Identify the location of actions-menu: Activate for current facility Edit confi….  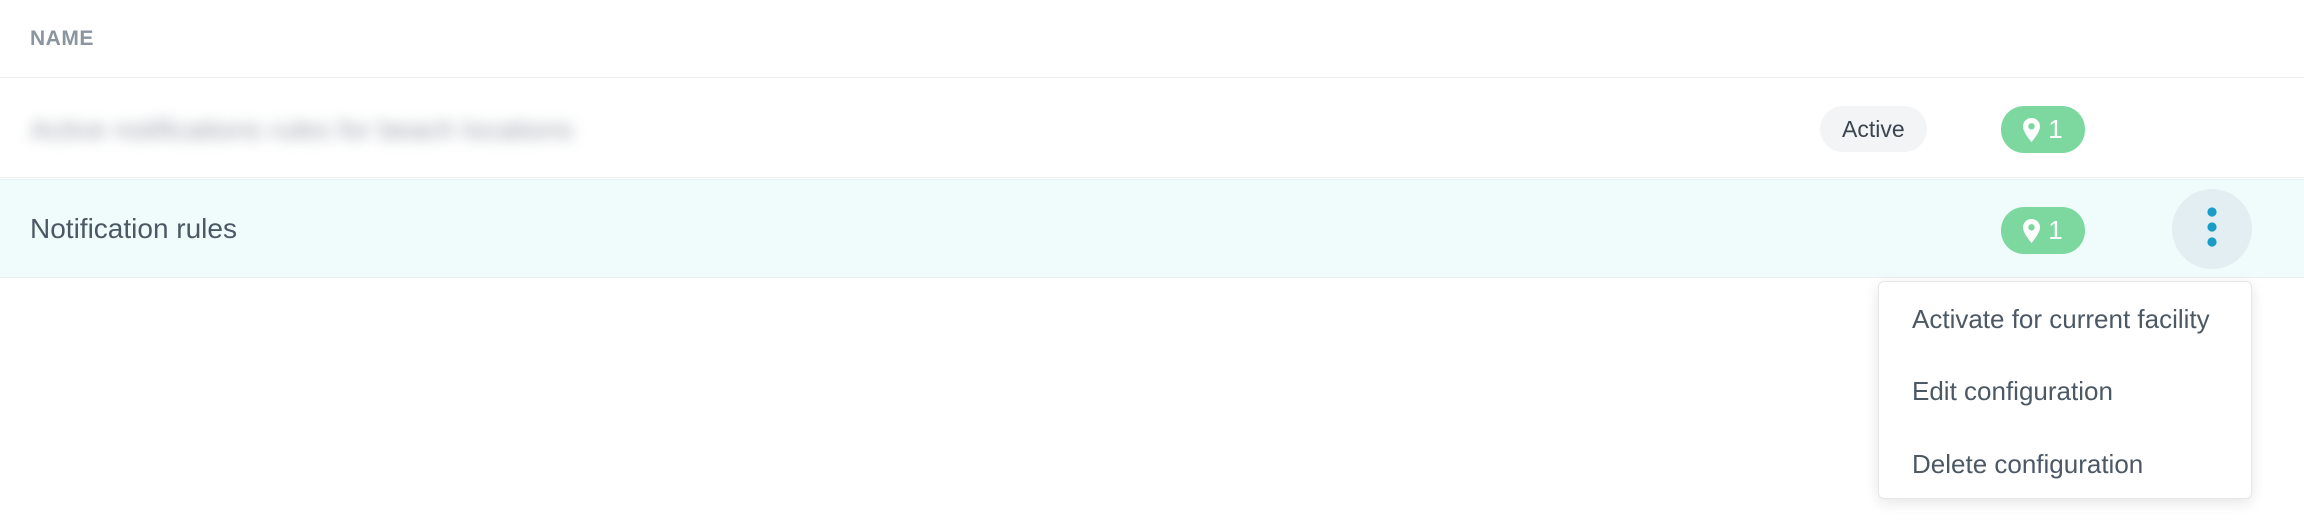
(2065, 390).